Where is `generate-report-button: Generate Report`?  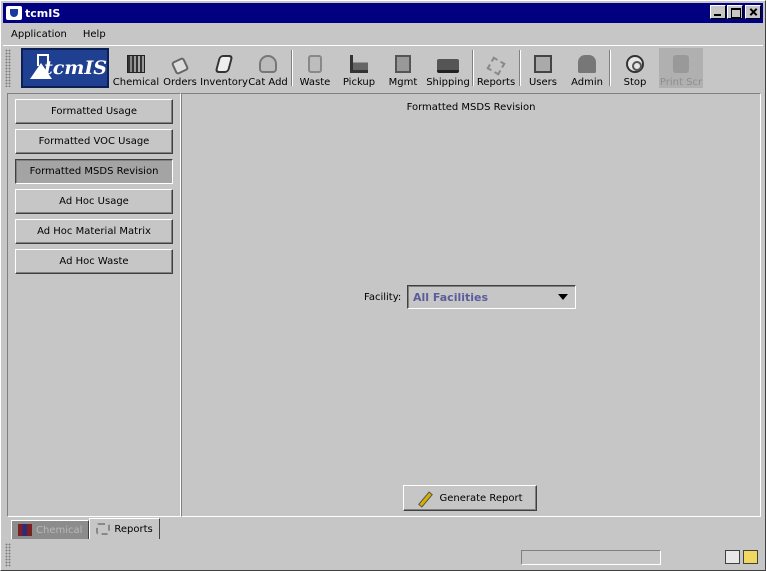 generate-report-button: Generate Report is located at coordinates (470, 498).